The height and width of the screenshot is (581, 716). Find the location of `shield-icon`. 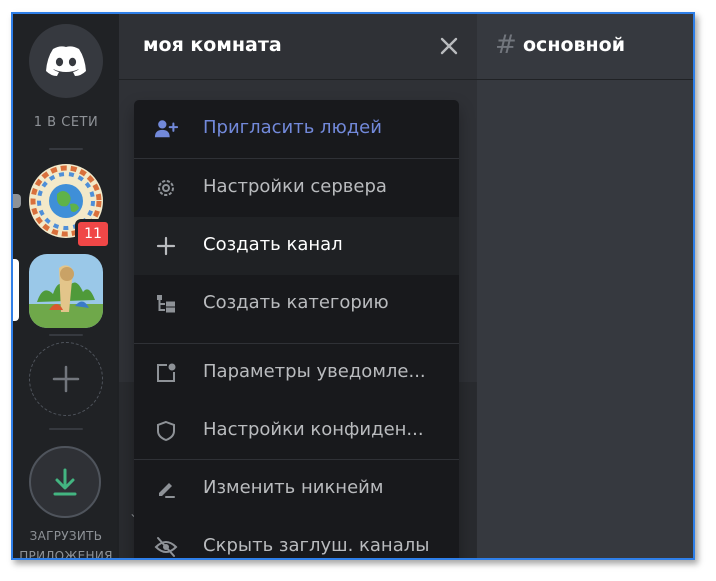

shield-icon is located at coordinates (166, 431).